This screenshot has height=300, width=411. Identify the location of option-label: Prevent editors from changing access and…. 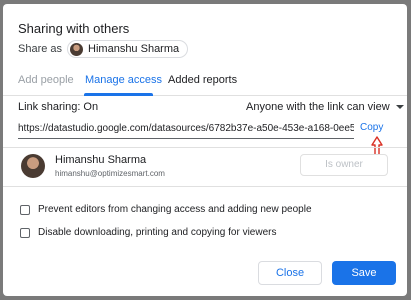
(175, 209).